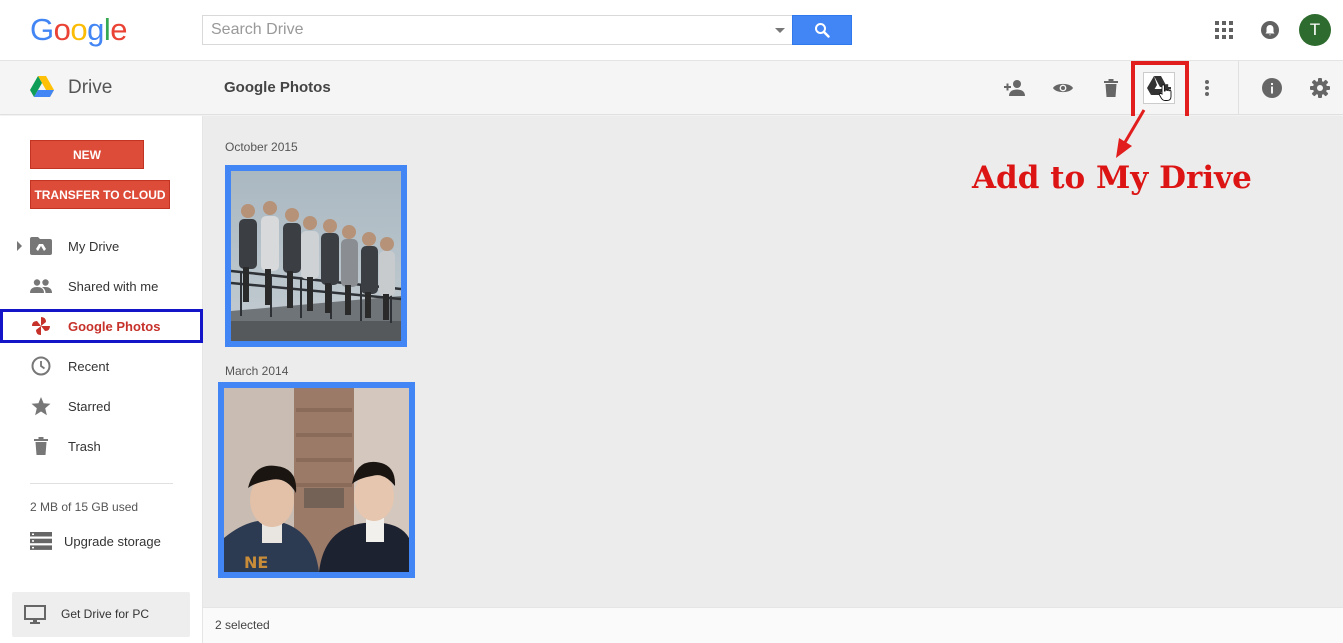 The image size is (1343, 643). What do you see at coordinates (1270, 30) in the screenshot?
I see `notifications-bell-icon` at bounding box center [1270, 30].